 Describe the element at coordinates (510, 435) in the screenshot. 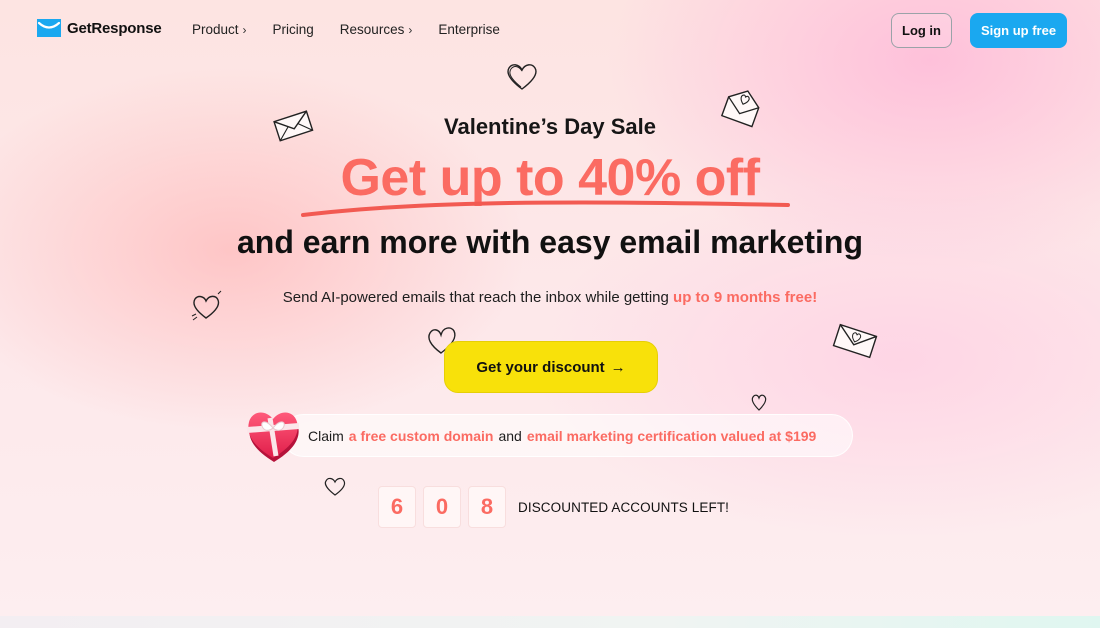

I see `claim-middle: and` at that location.